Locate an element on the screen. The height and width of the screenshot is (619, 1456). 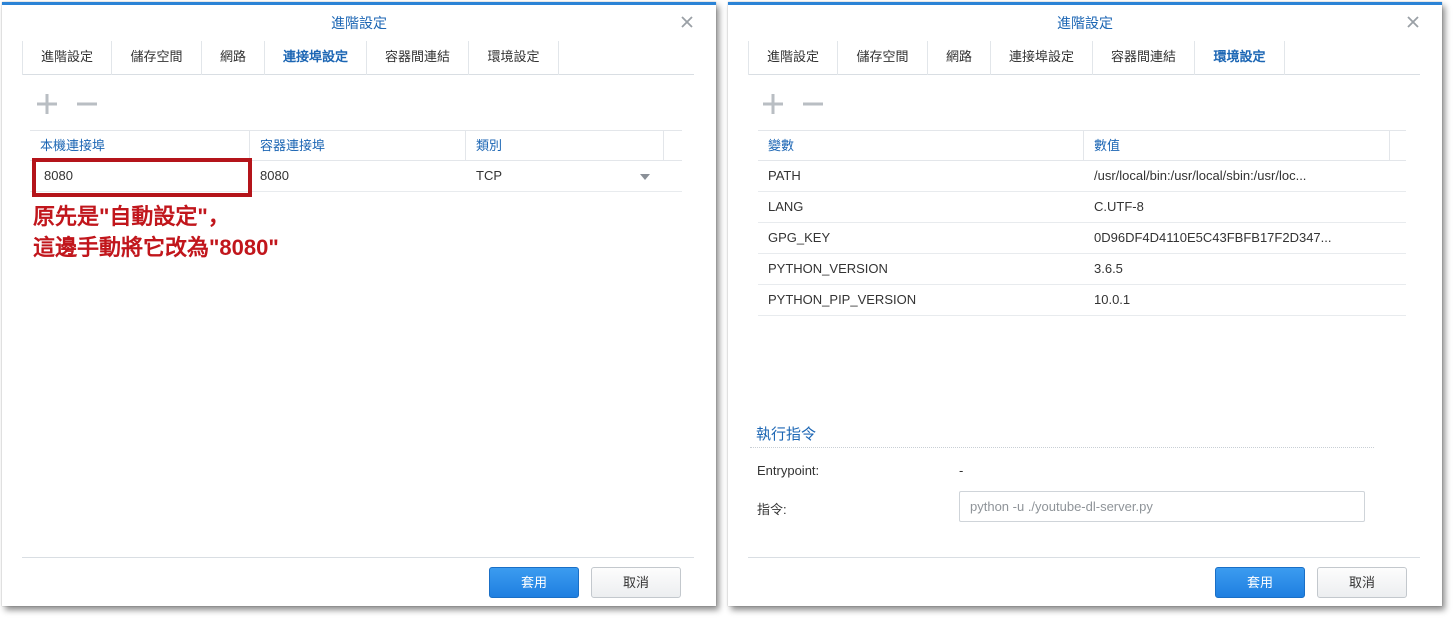
chevron-down-icon is located at coordinates (645, 177).